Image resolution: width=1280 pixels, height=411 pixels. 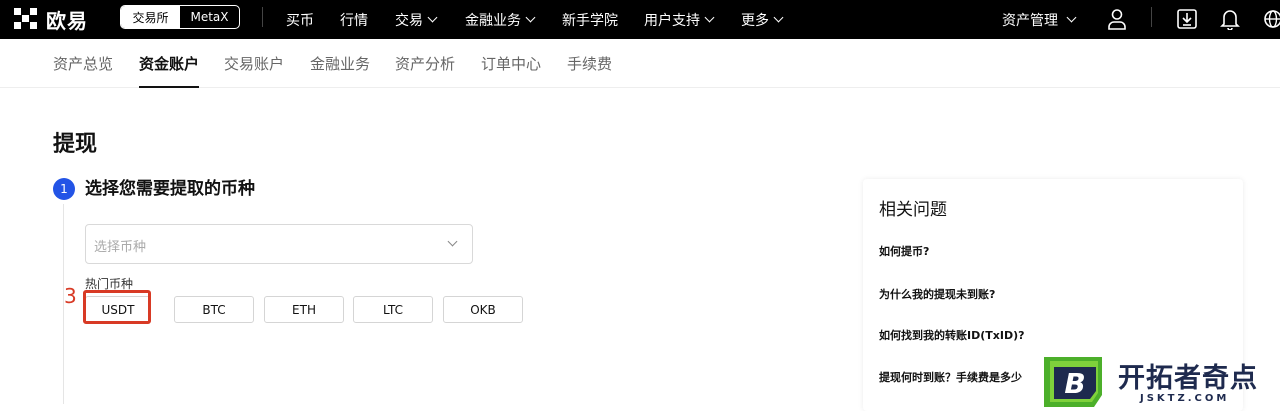 I want to click on faq-title: 相关问题, so click(x=913, y=210).